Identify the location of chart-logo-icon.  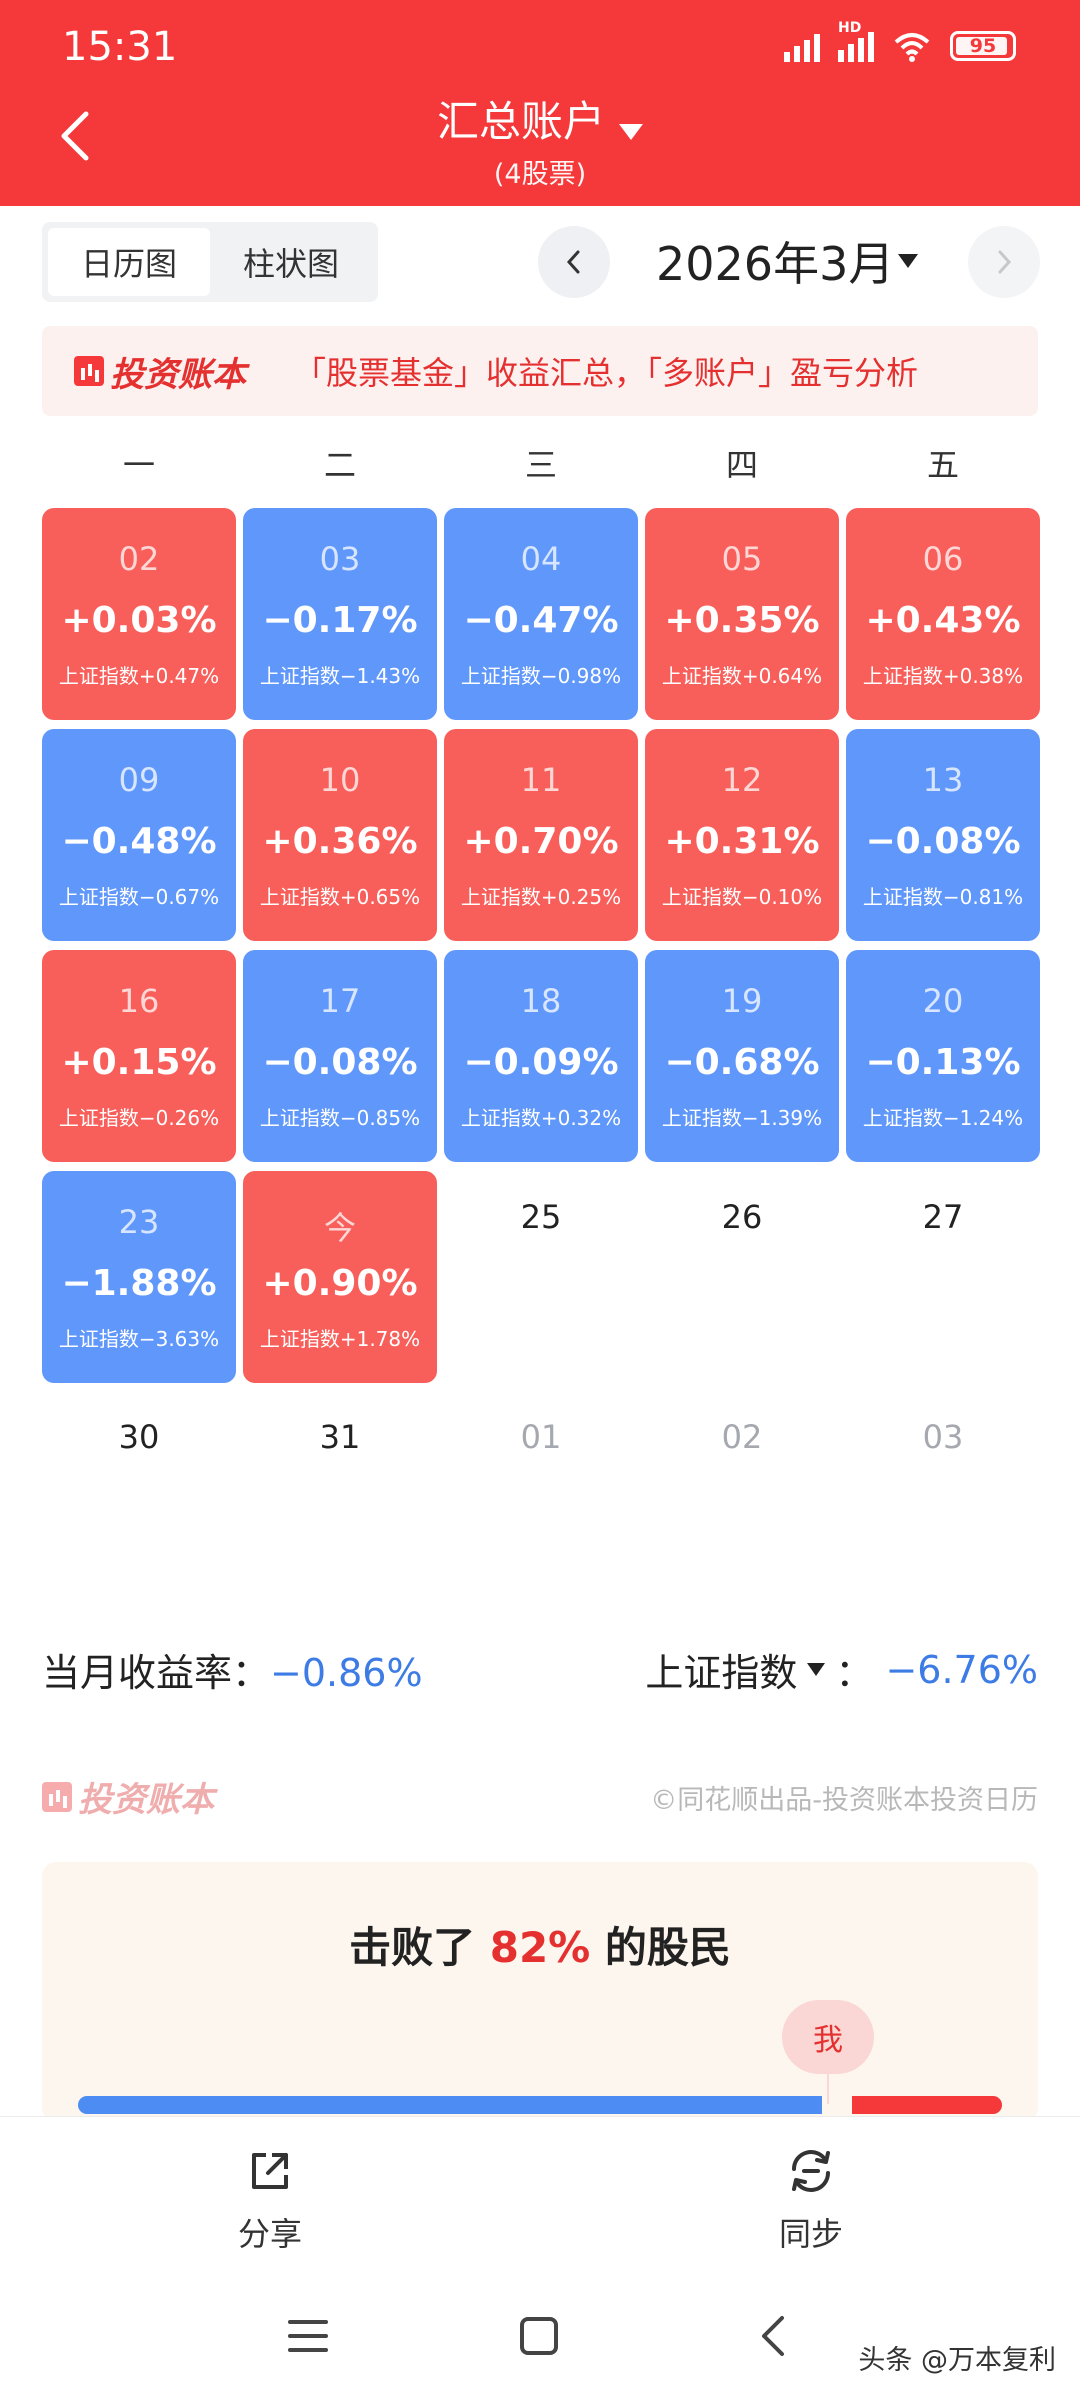
(57, 1796).